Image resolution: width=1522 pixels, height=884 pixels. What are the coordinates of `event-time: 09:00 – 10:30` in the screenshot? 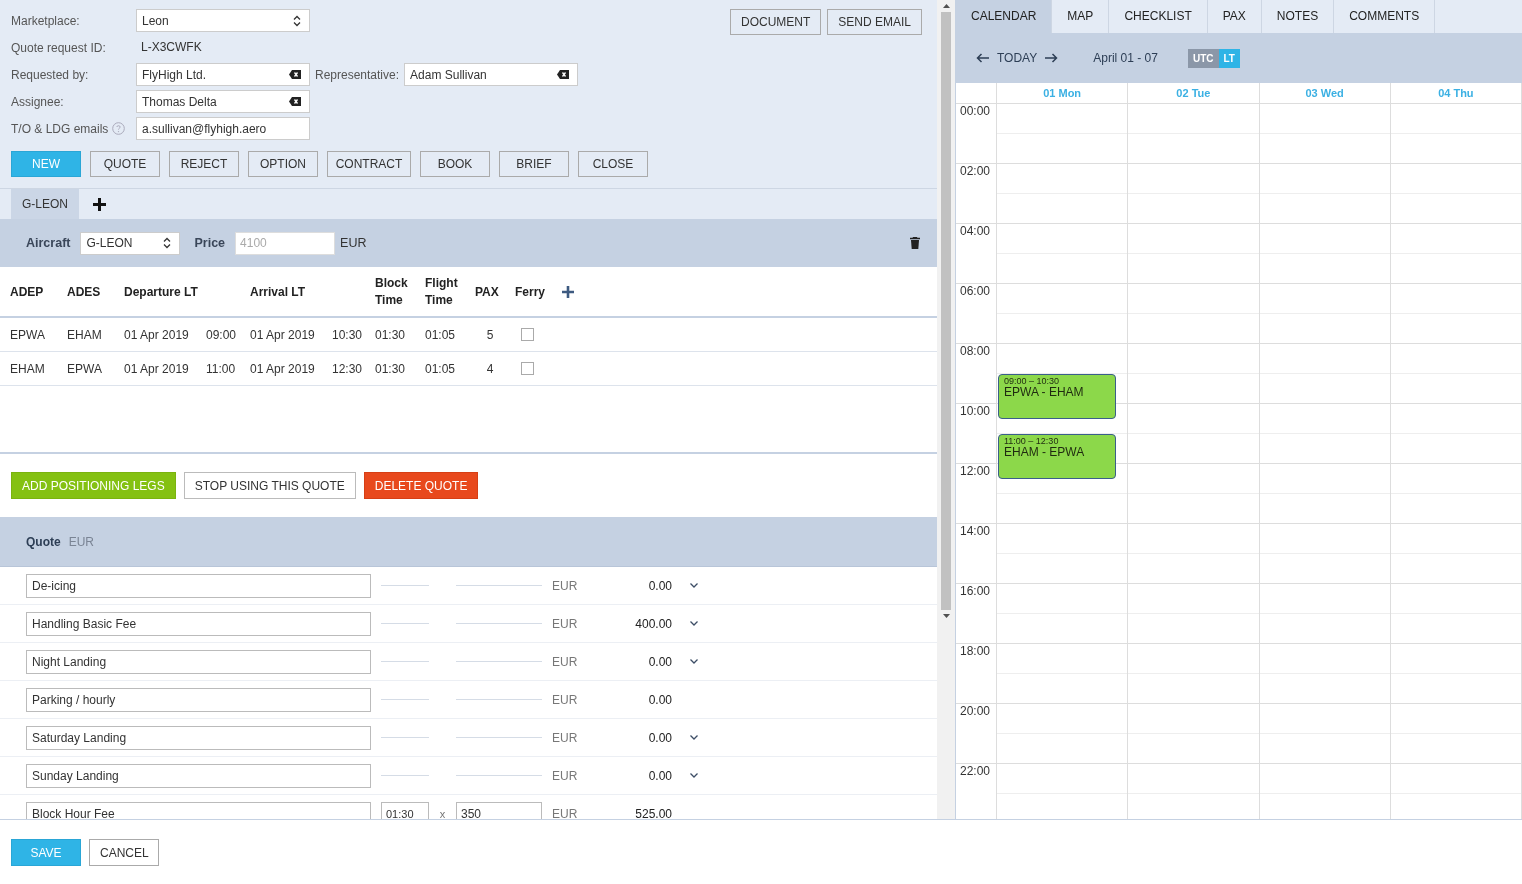 It's located at (1032, 381).